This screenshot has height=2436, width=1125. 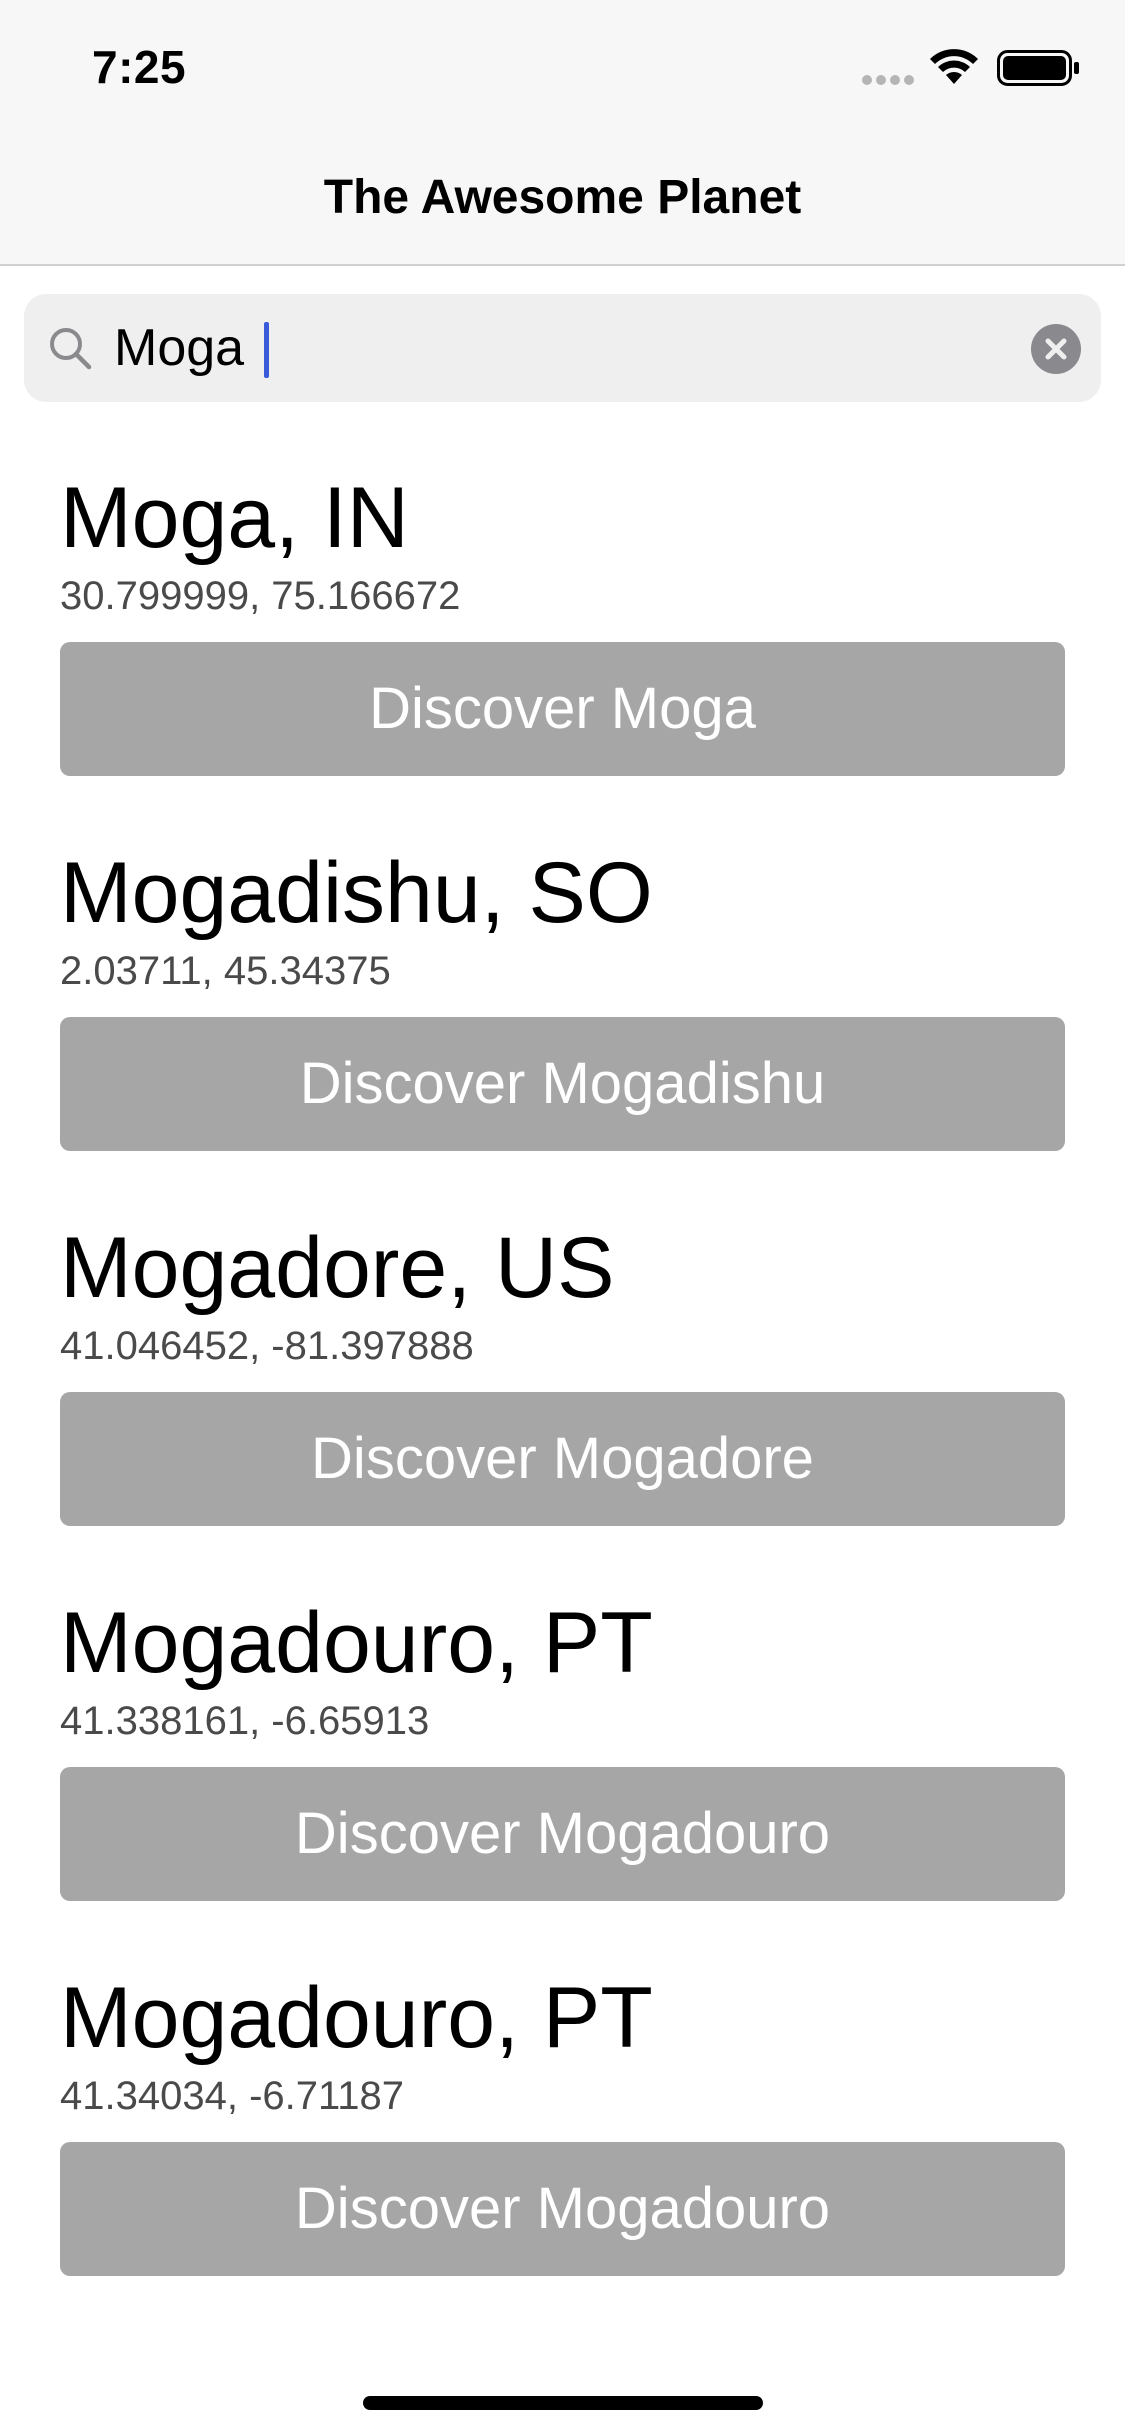 I want to click on top-bar: 7:25 The Awesome Planet, so click(x=562, y=133).